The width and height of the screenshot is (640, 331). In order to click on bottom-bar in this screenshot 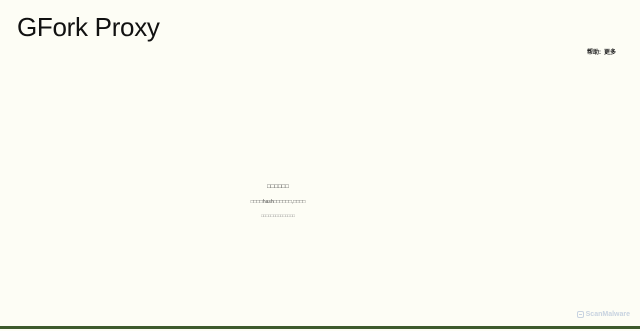, I will do `click(320, 327)`.